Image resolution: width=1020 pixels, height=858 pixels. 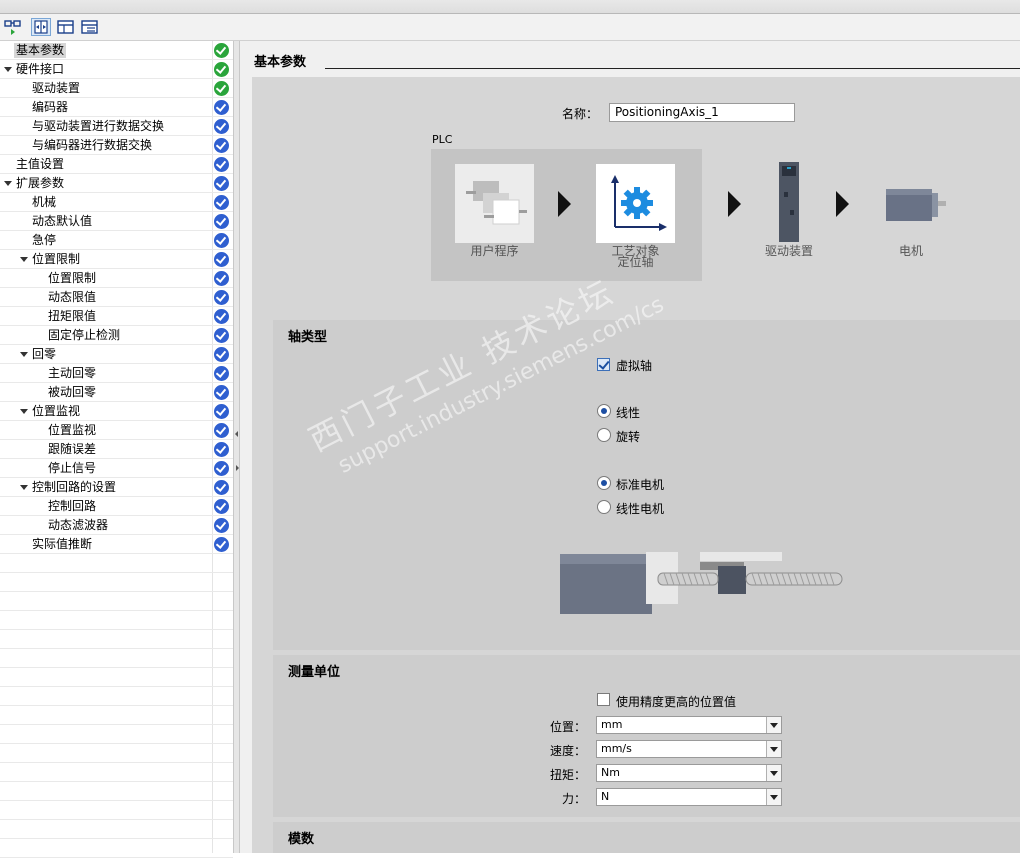 What do you see at coordinates (13, 27) in the screenshot?
I see `view-options-button` at bounding box center [13, 27].